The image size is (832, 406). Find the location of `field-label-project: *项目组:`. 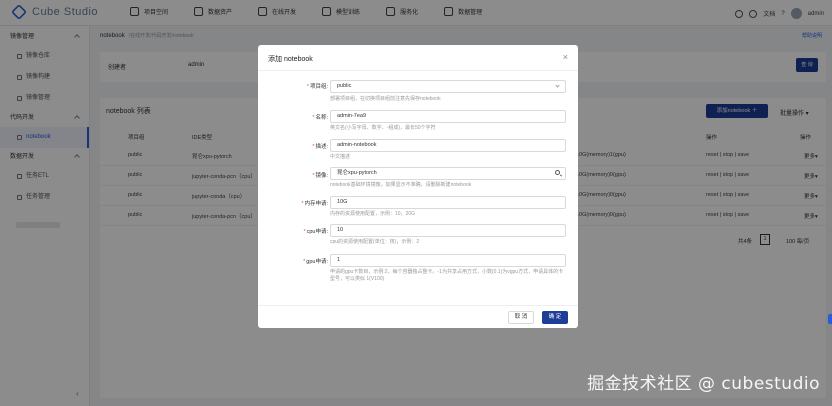

field-label-project: *项目组: is located at coordinates (317, 87).